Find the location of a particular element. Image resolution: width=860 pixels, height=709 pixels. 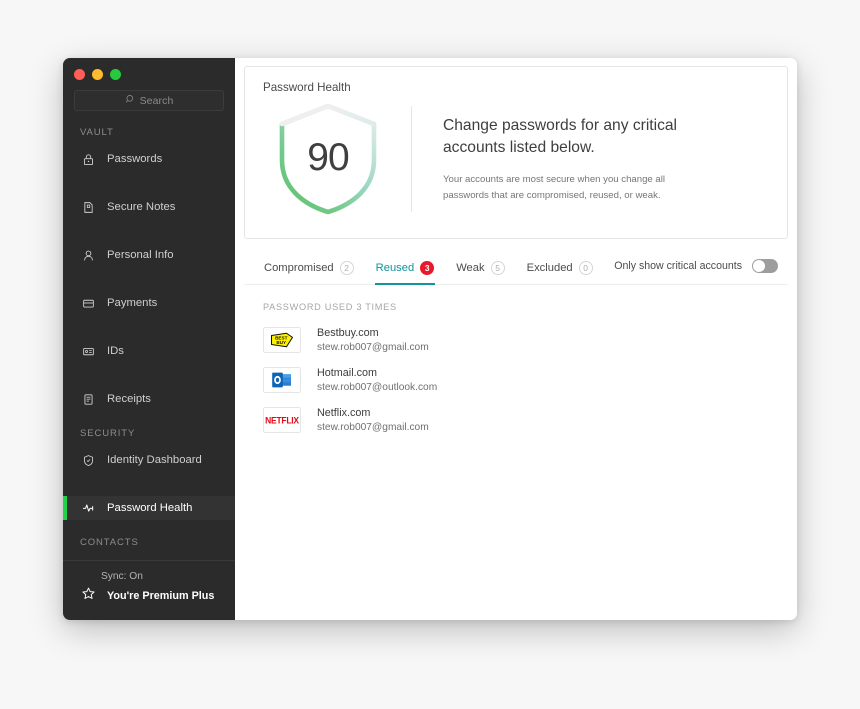

critical-accounts-filter: Only show critical accounts is located at coordinates (696, 269).